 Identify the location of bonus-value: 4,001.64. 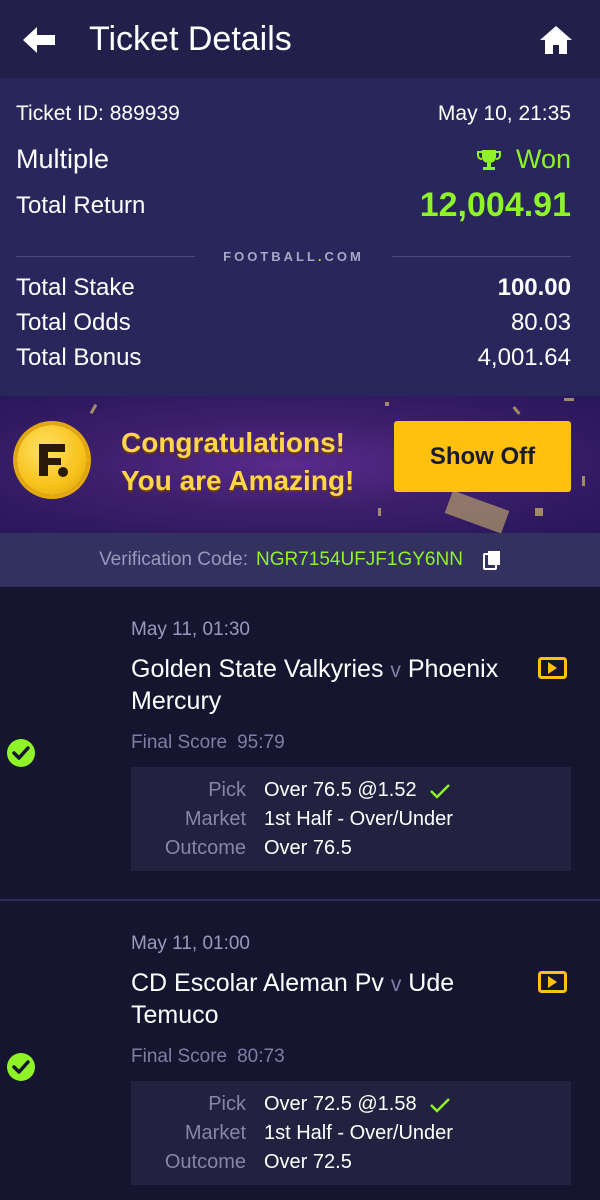
(524, 357).